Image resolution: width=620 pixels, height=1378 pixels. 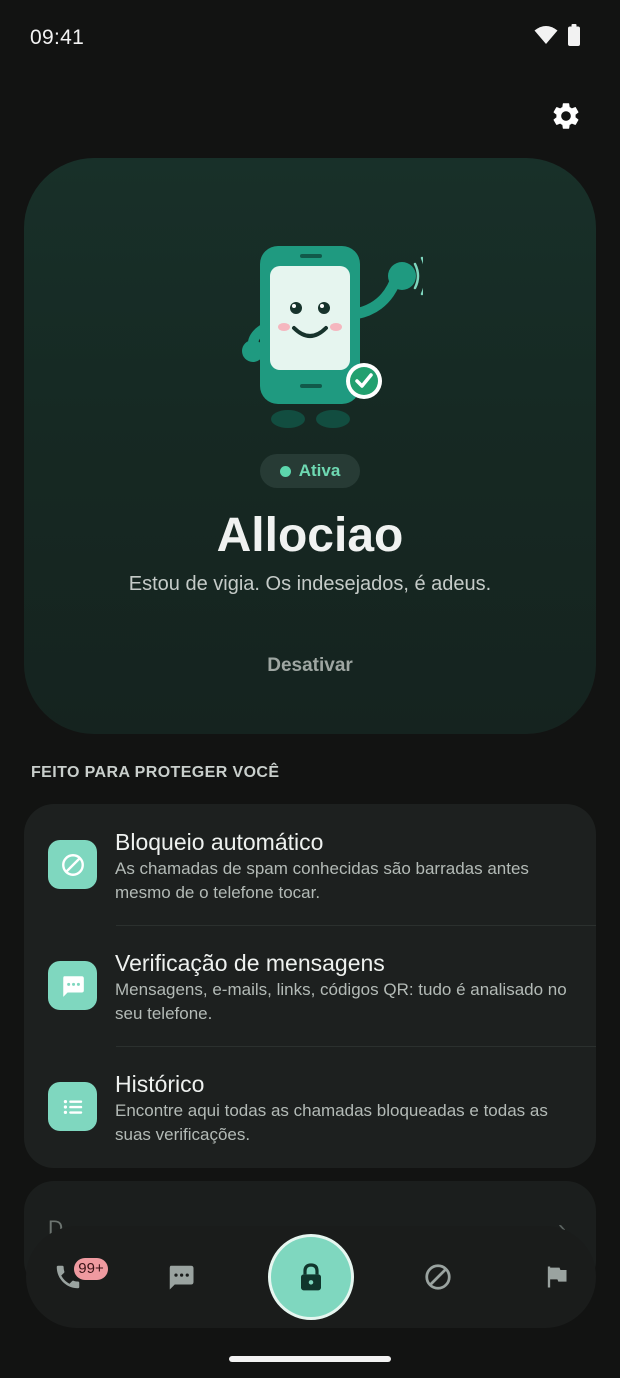 I want to click on section-header: FEITO PARA PROTEGER VOCÊ, so click(x=155, y=772).